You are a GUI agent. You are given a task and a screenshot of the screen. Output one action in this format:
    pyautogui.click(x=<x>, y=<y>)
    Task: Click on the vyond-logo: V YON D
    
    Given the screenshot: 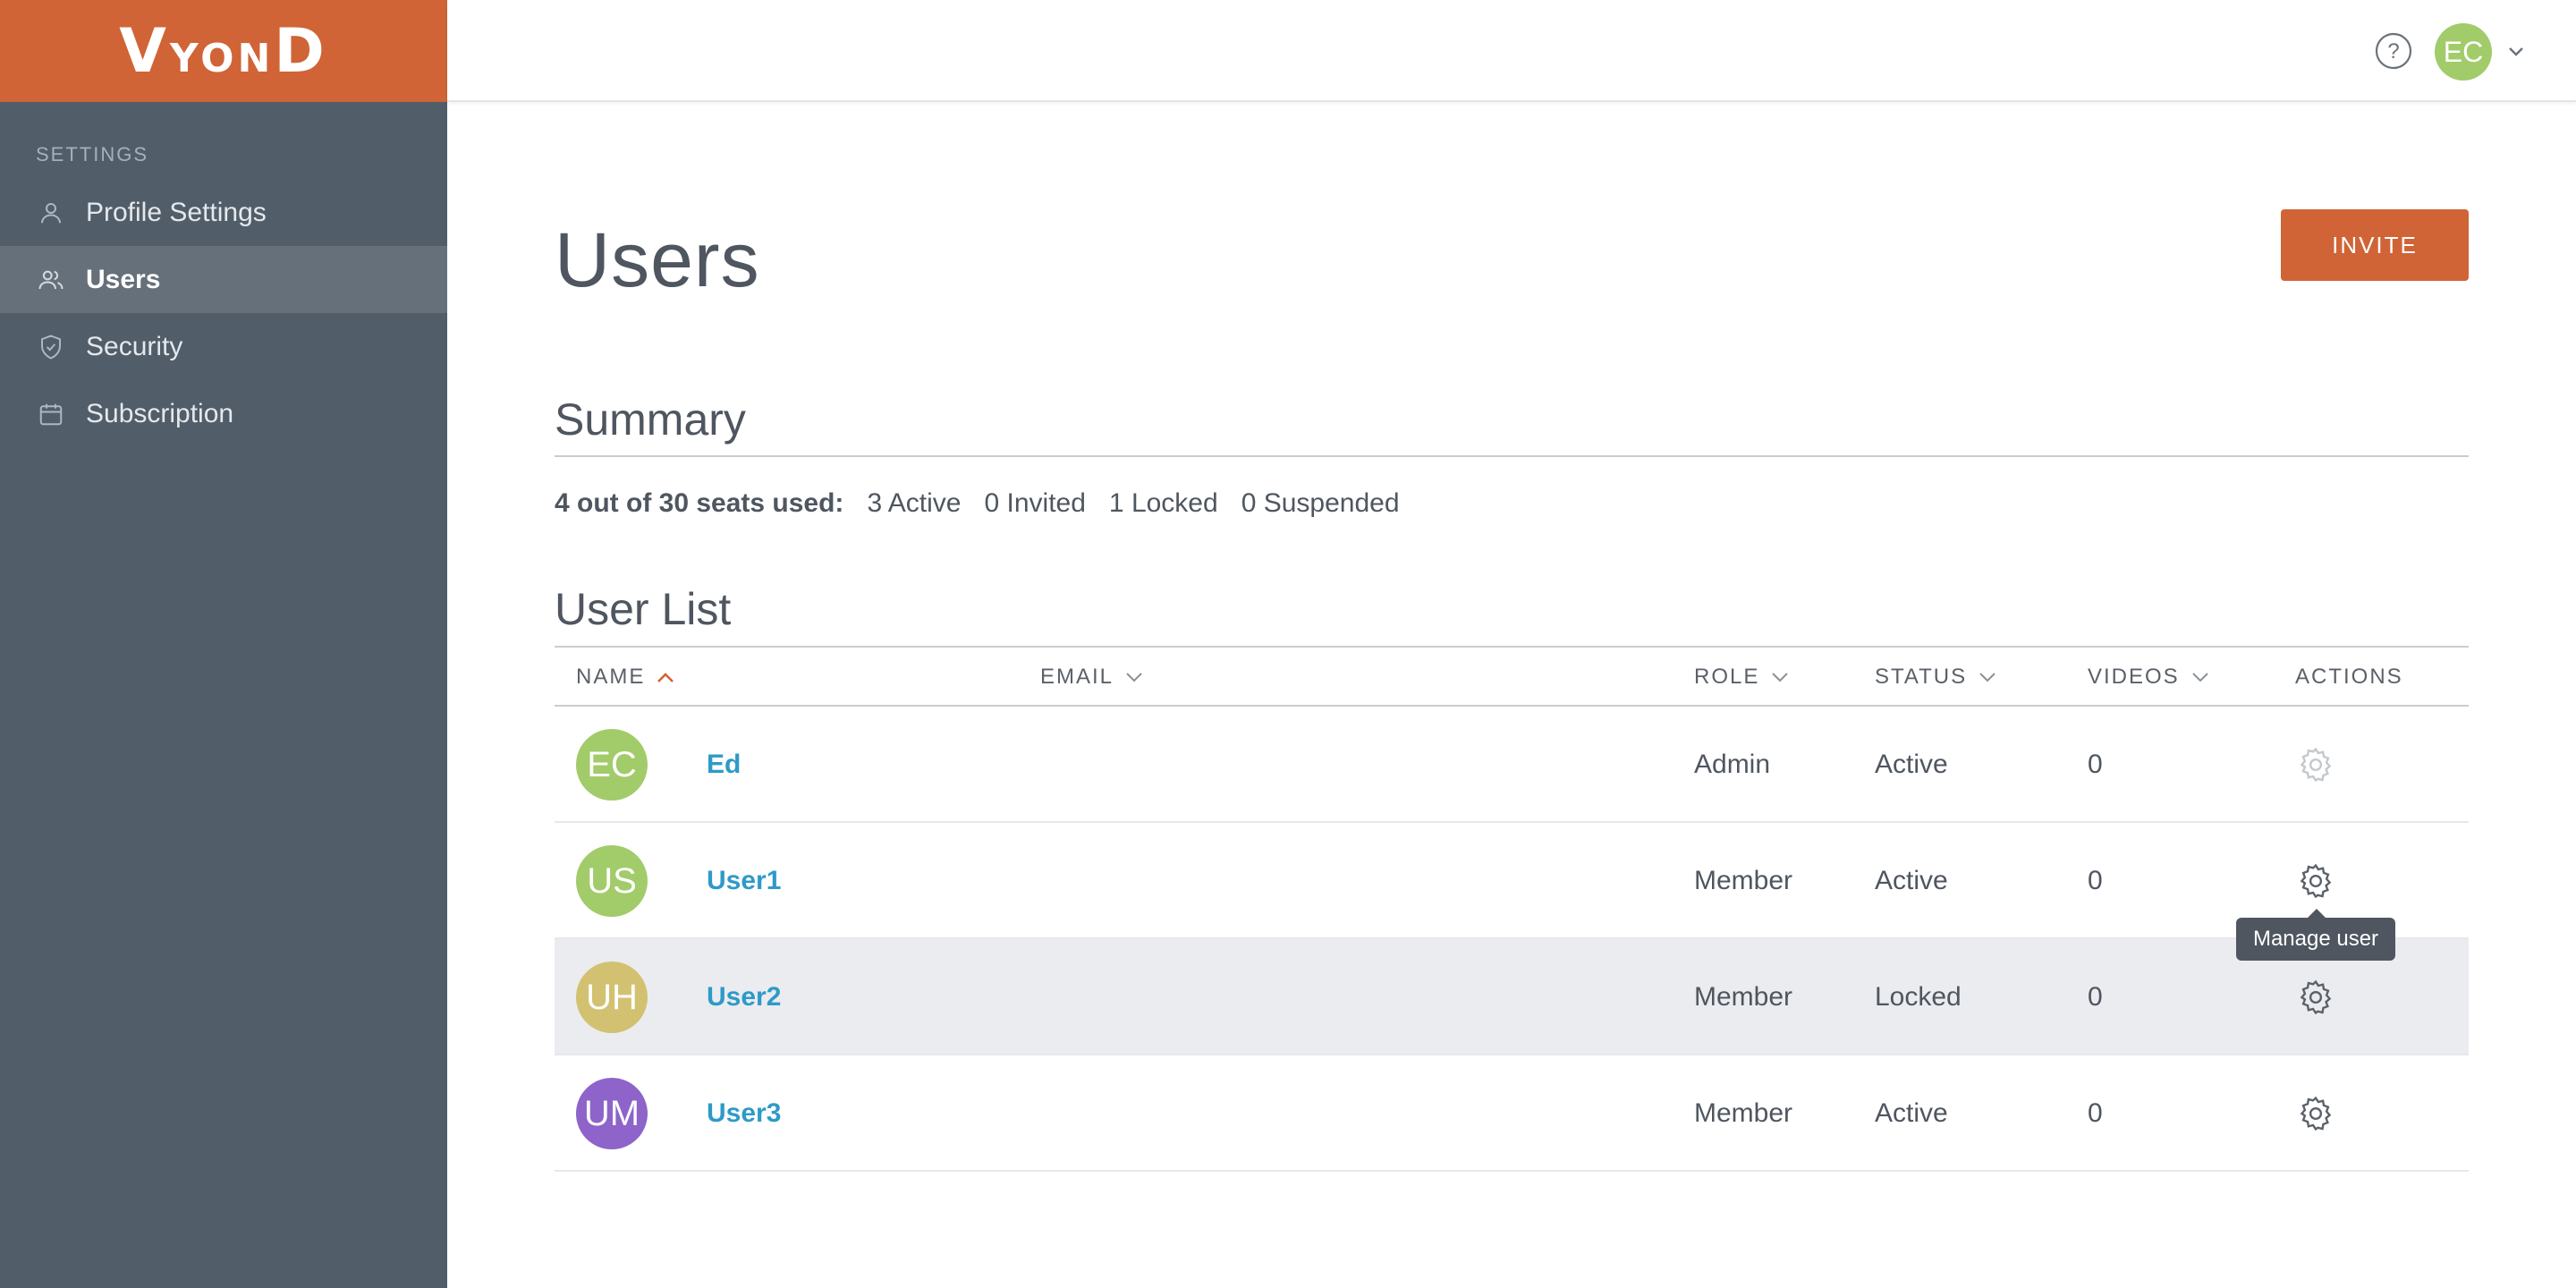 What is the action you would take?
    pyautogui.click(x=223, y=51)
    